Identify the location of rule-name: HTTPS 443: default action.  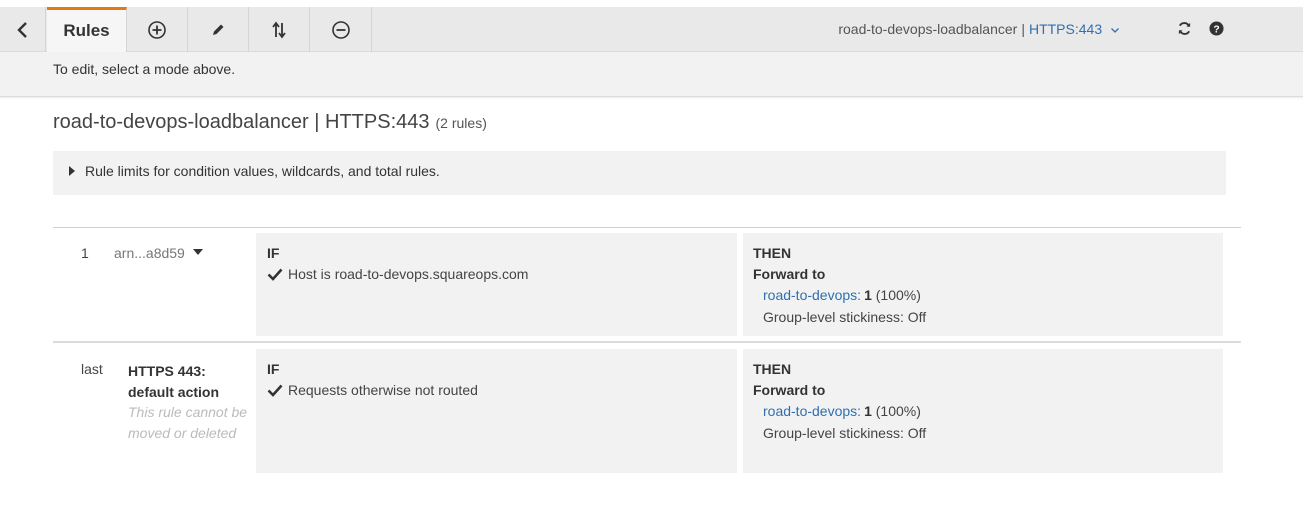
(174, 381).